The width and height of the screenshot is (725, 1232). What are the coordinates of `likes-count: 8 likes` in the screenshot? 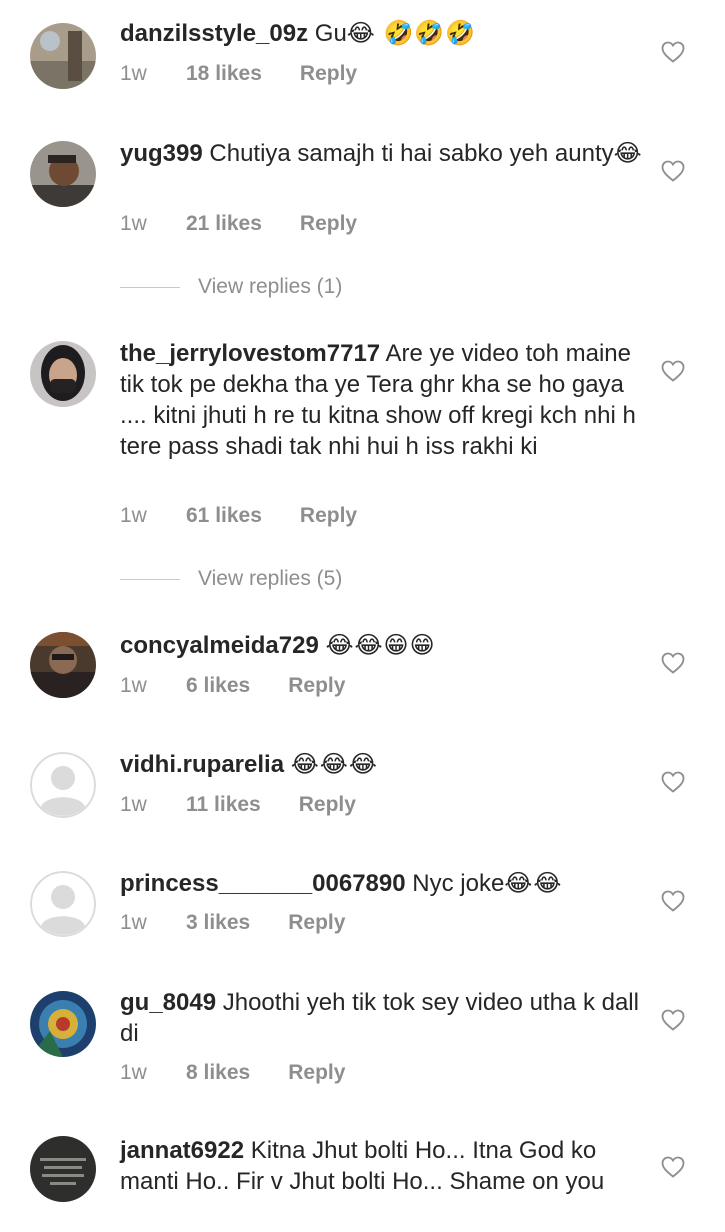 It's located at (218, 1073).